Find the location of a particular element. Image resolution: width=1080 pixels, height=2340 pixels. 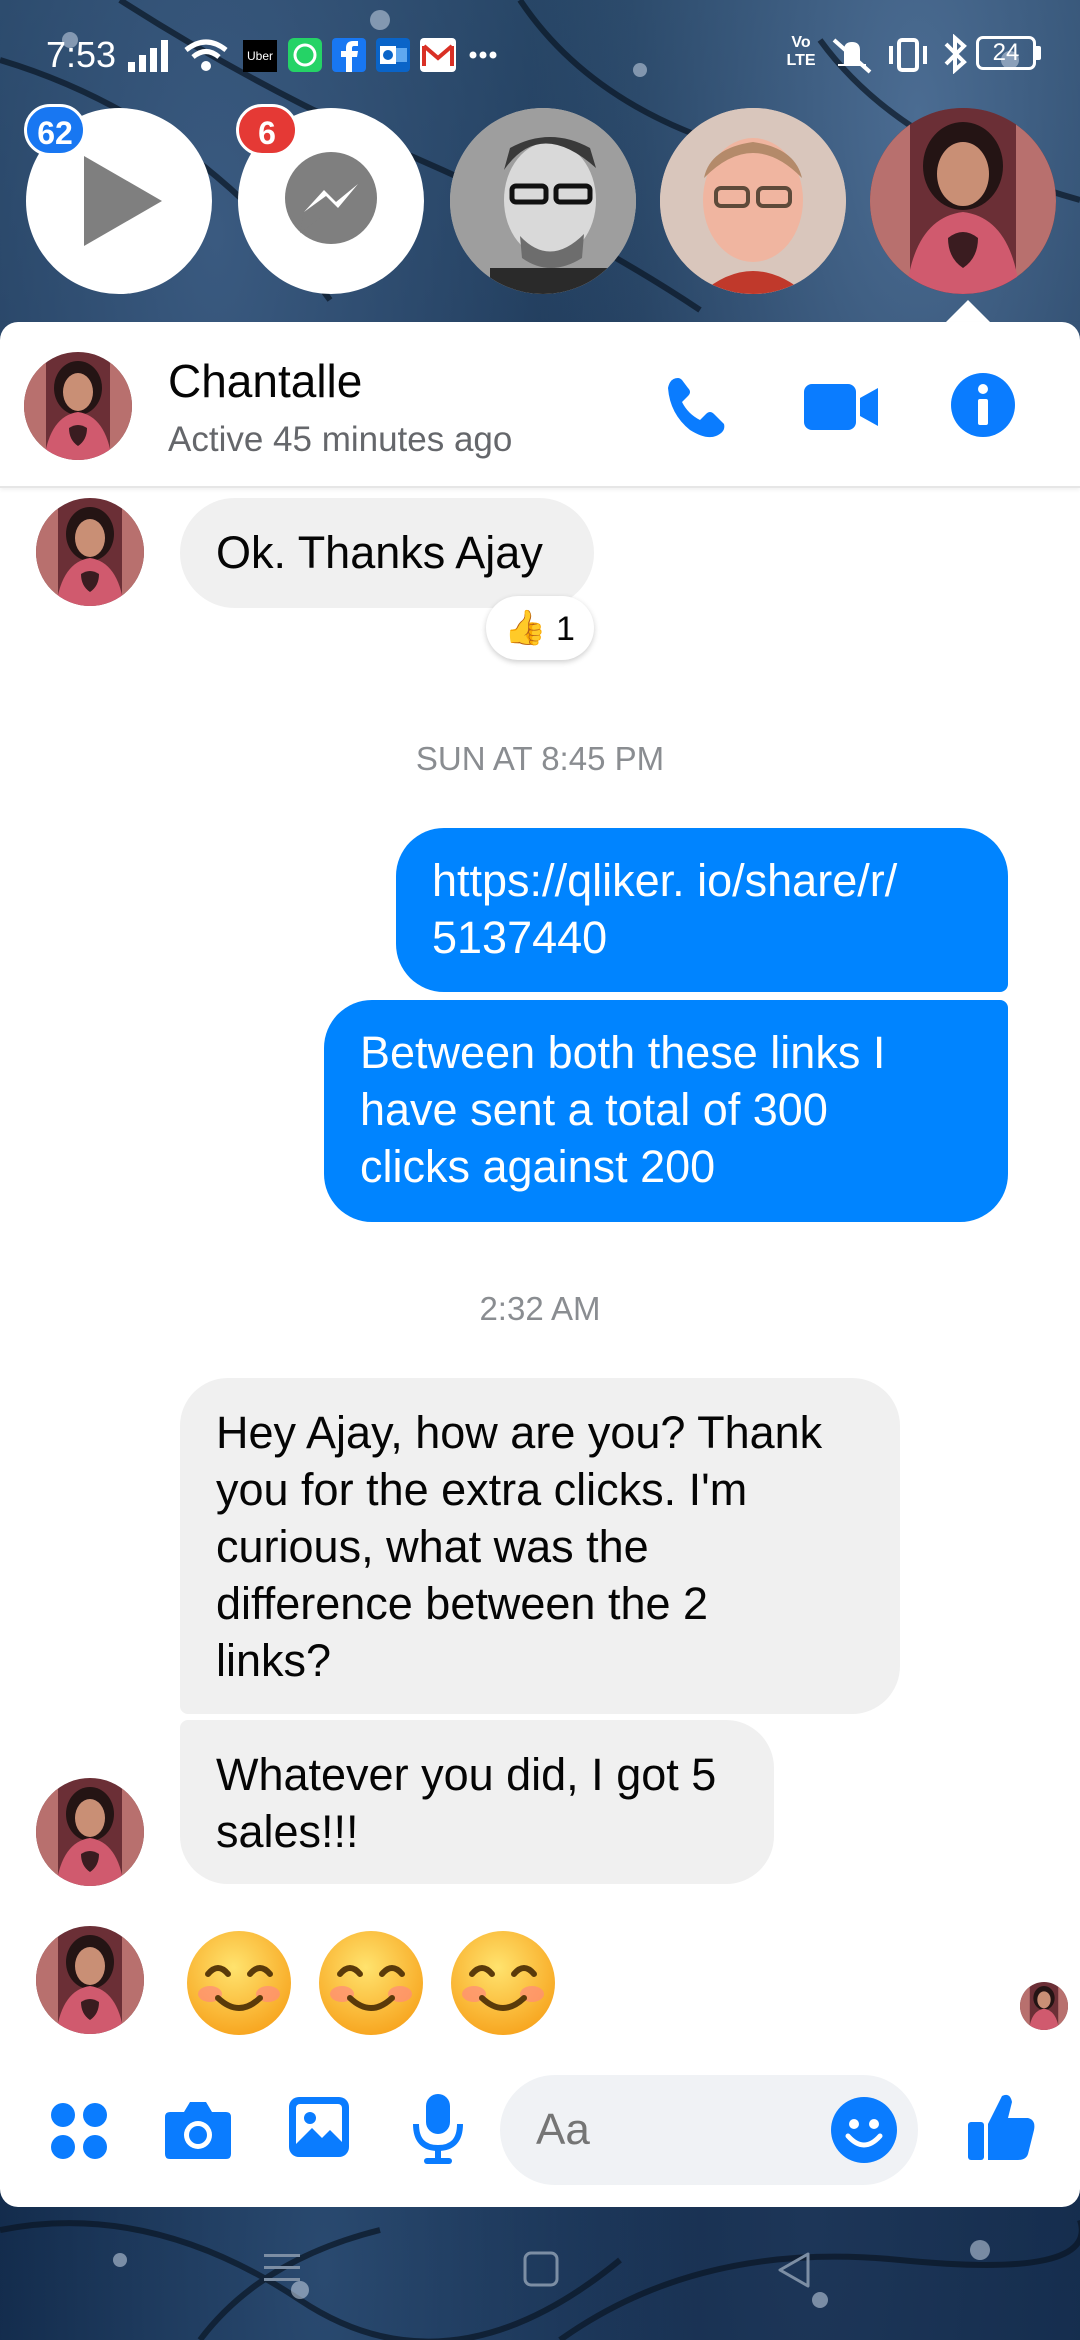

gmail-icon is located at coordinates (438, 55).